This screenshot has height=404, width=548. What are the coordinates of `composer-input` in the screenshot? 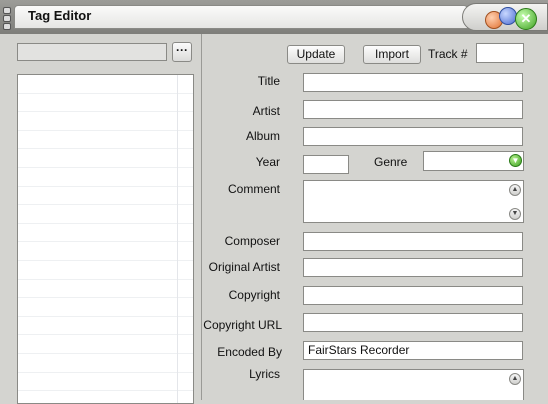 It's located at (413, 241).